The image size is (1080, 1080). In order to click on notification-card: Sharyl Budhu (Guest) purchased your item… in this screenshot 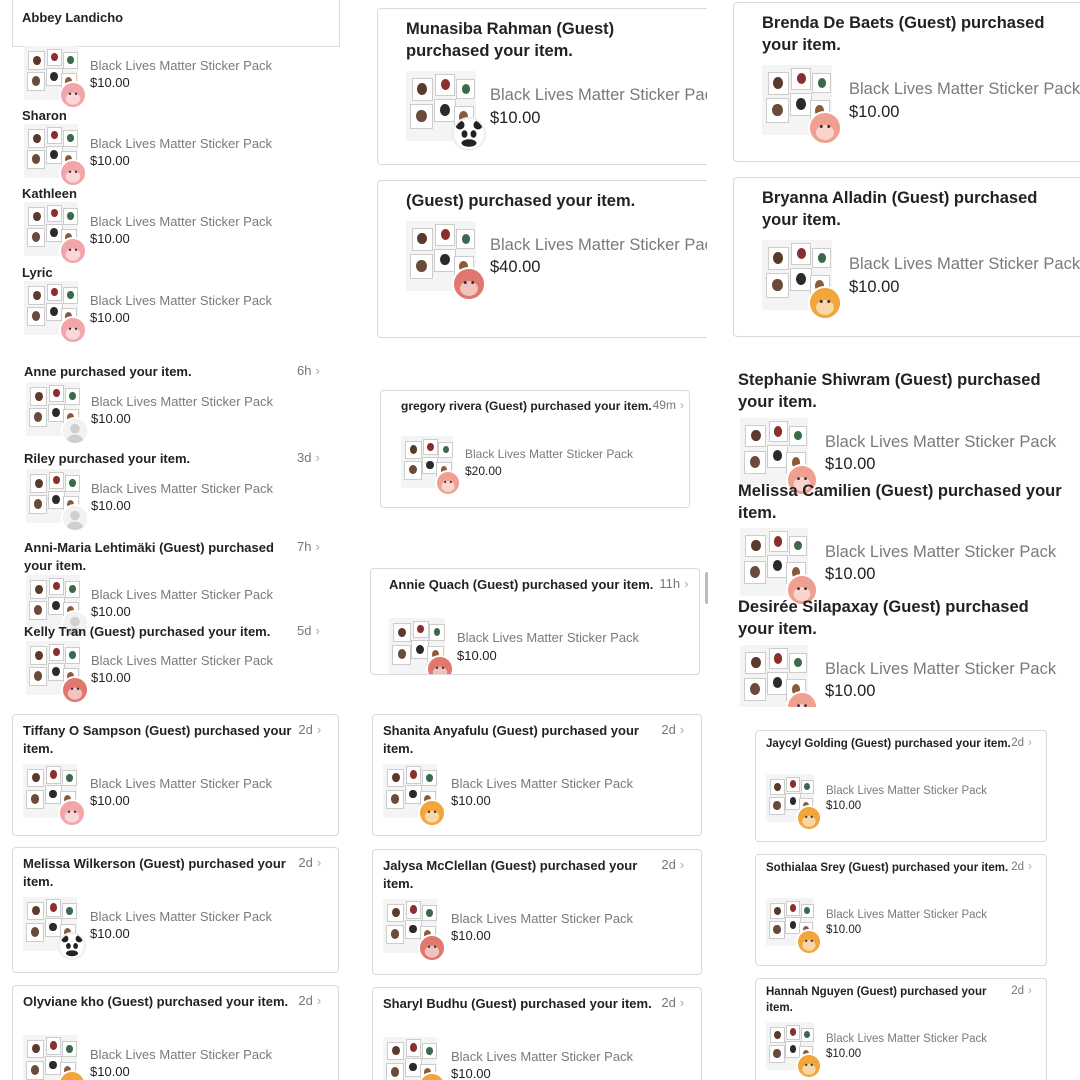, I will do `click(537, 1033)`.